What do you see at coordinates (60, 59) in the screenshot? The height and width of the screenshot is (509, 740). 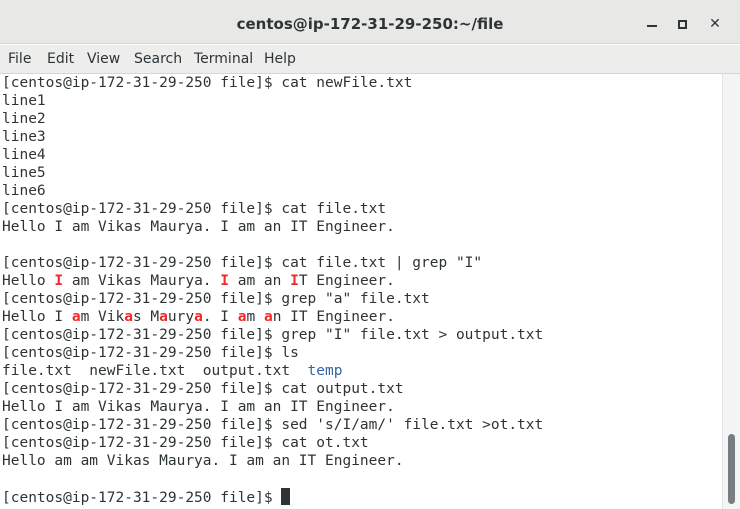 I see `menu-edit: Edit` at bounding box center [60, 59].